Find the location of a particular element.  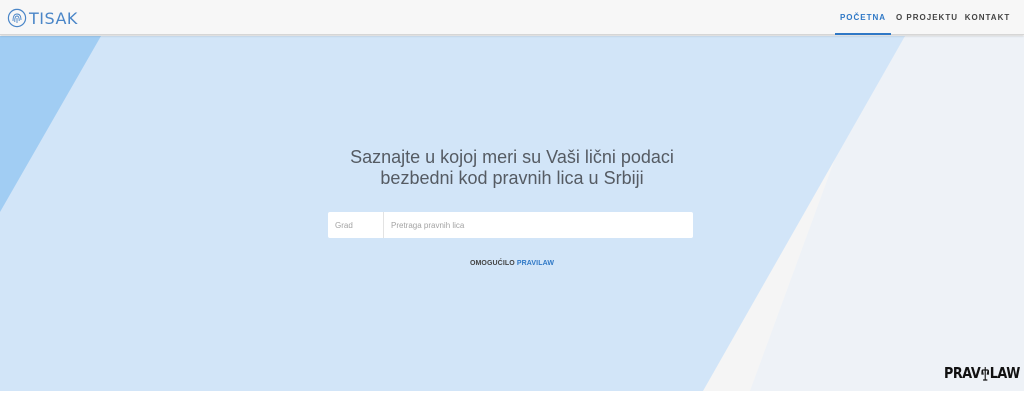

search-bar: Grad is located at coordinates (510, 225).